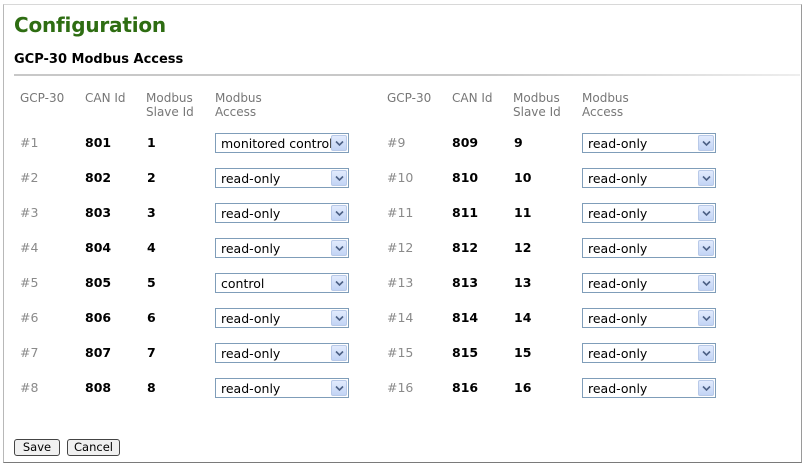 The height and width of the screenshot is (467, 806). I want to click on access-select-9: read-only, so click(649, 143).